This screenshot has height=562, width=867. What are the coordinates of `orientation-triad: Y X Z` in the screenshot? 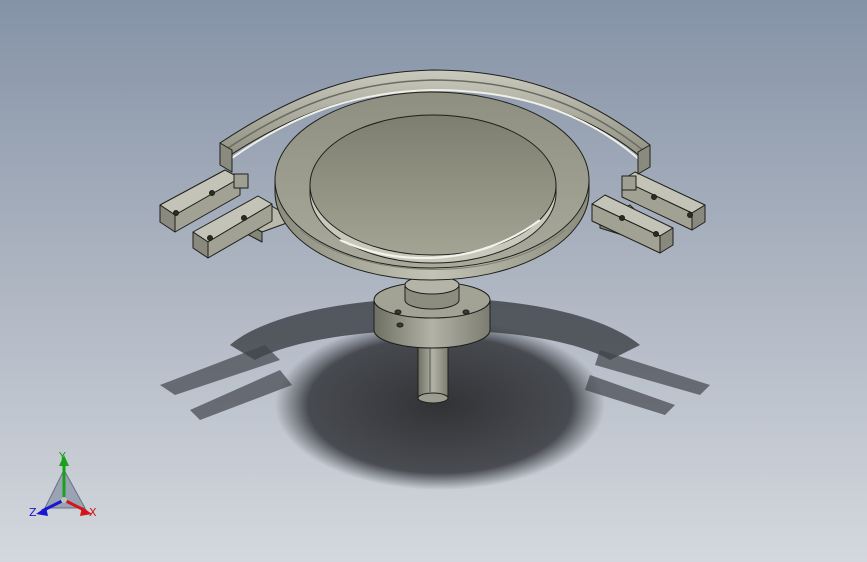 It's located at (63, 484).